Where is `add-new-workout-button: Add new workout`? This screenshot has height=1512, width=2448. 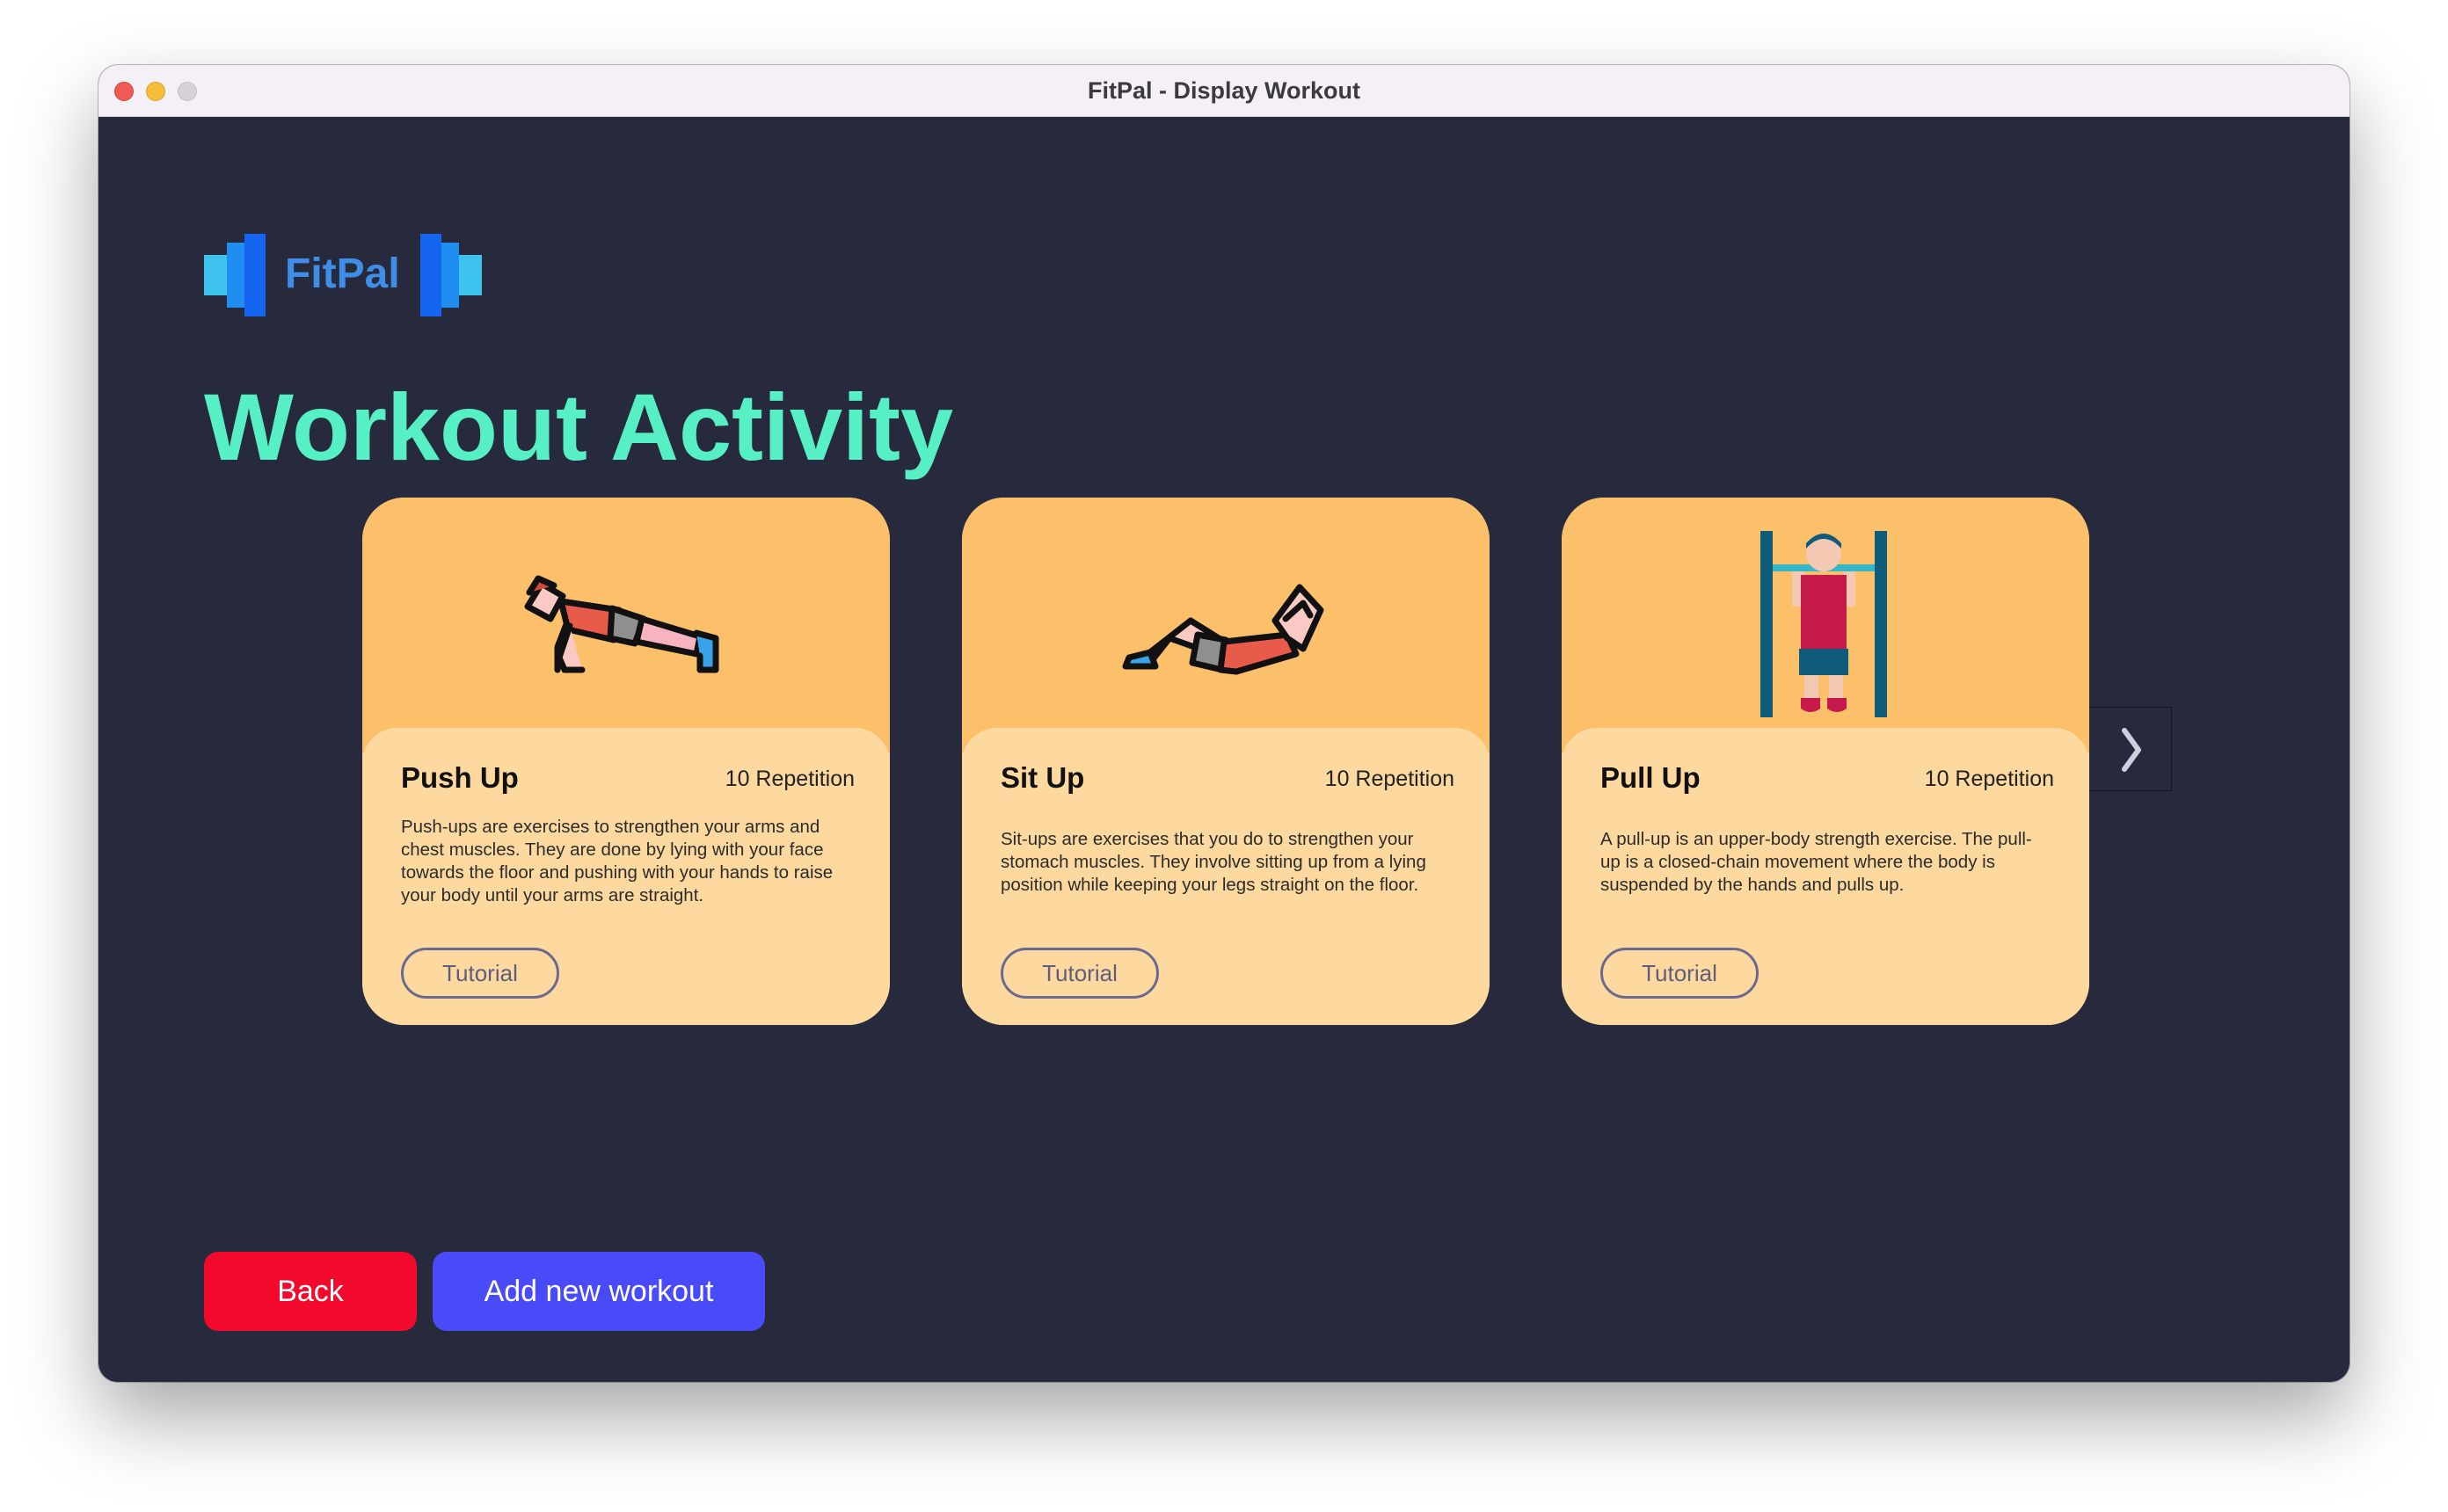
add-new-workout-button: Add new workout is located at coordinates (599, 1291).